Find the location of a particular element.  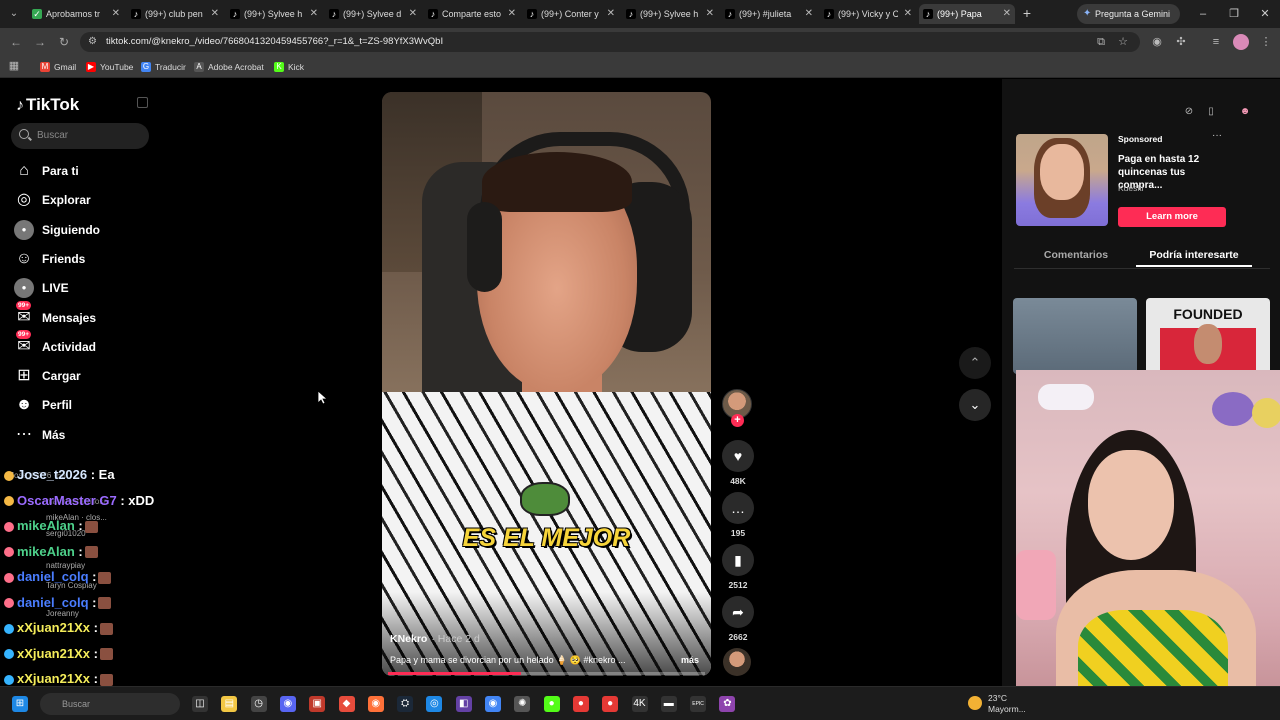

app-icon: ◆ is located at coordinates (346, 704).